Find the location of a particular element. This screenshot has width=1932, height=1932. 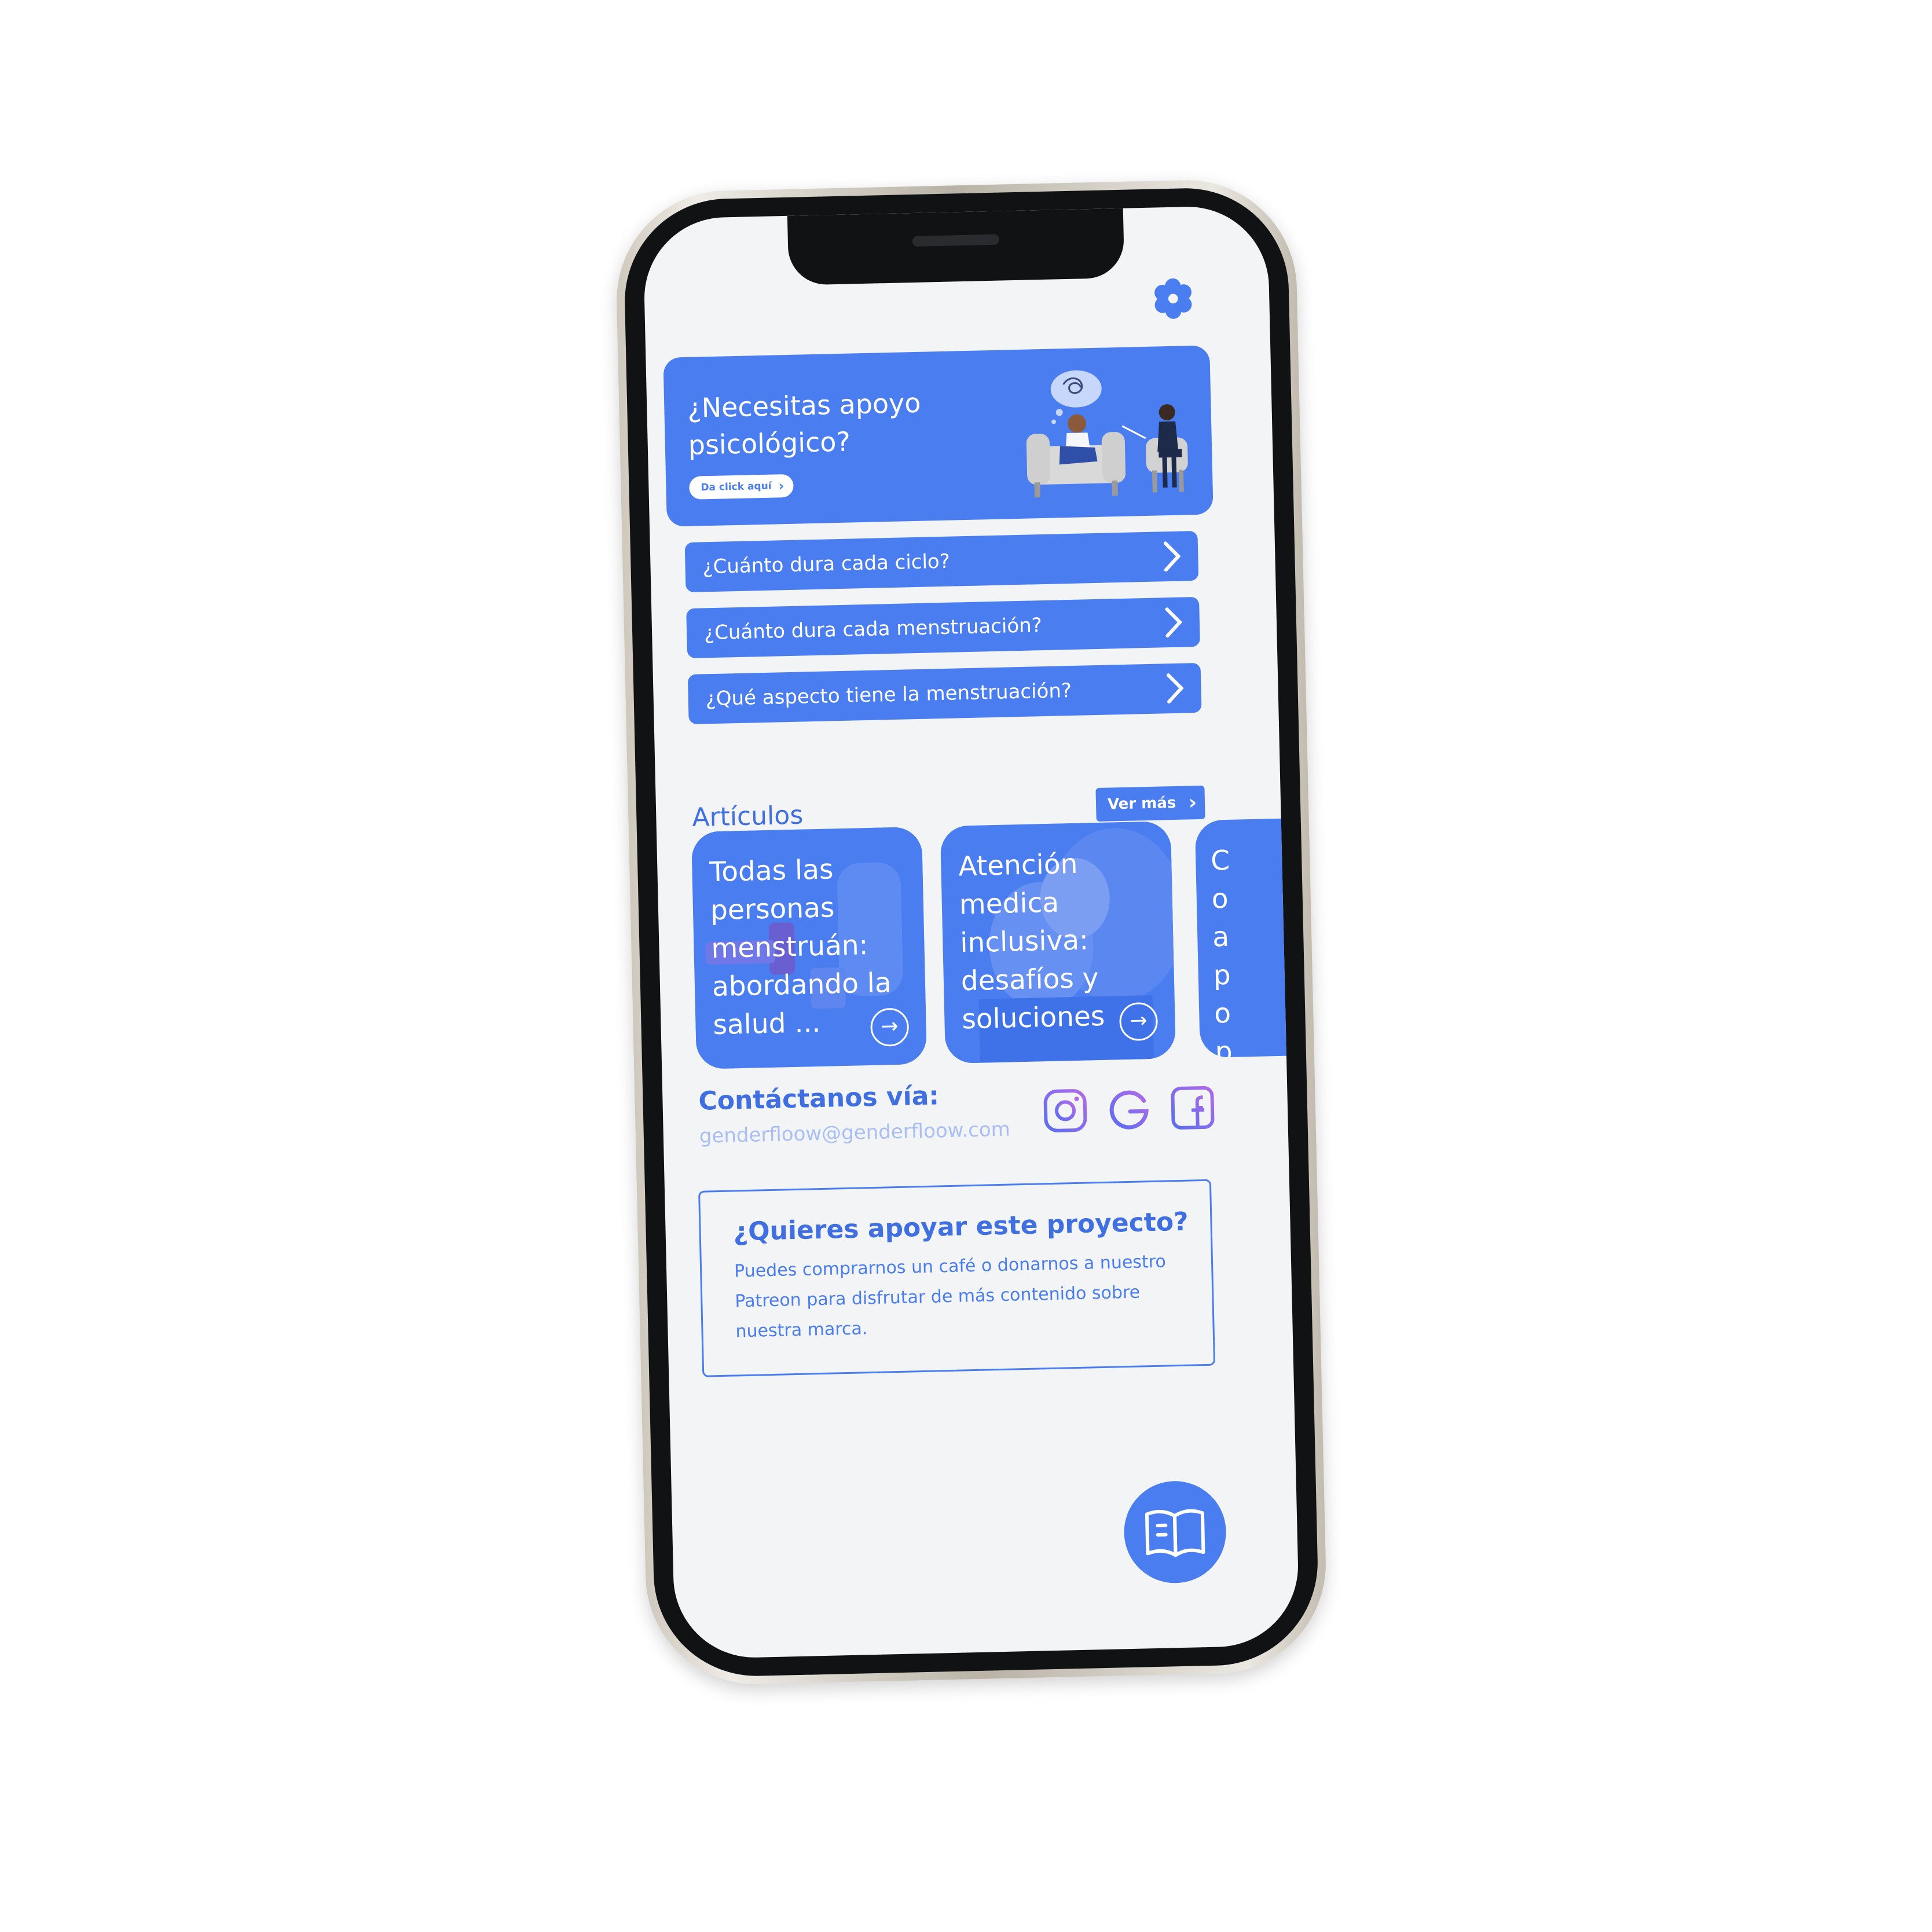

articles-fab-button is located at coordinates (1175, 1533).